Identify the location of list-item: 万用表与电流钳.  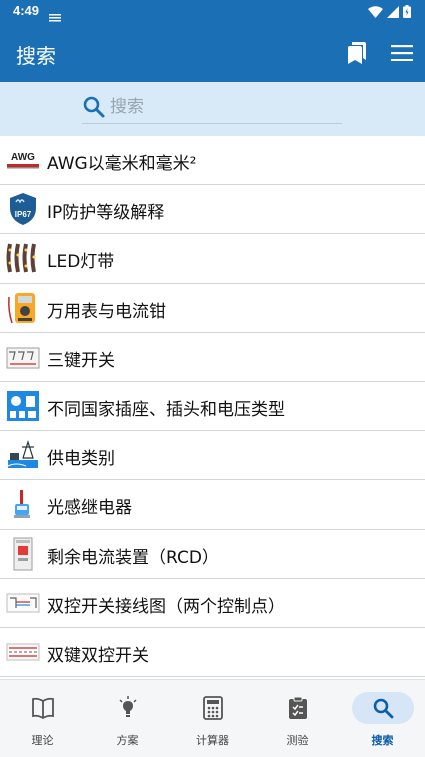
(212, 308).